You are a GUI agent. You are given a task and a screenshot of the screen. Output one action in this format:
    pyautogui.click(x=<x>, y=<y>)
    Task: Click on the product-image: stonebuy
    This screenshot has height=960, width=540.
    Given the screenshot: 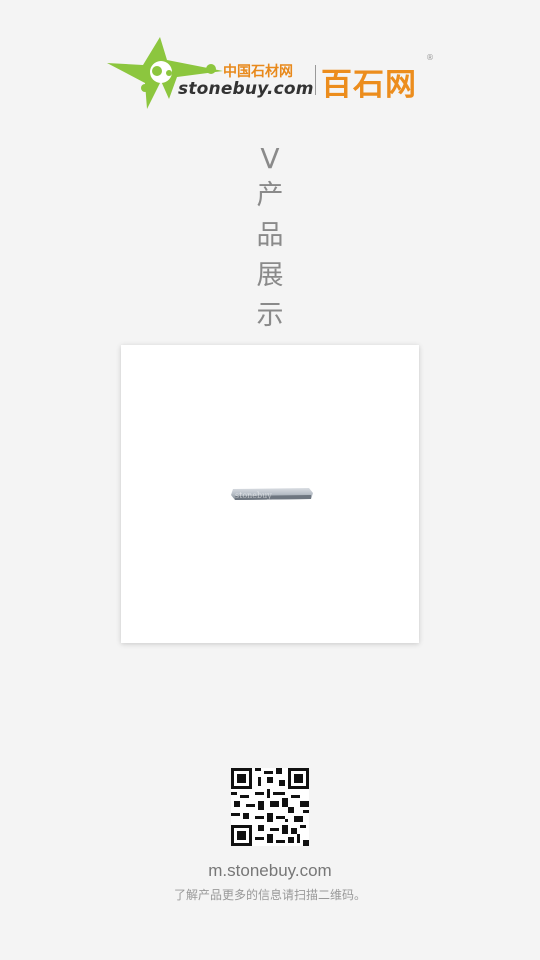 What is the action you would take?
    pyautogui.click(x=272, y=494)
    